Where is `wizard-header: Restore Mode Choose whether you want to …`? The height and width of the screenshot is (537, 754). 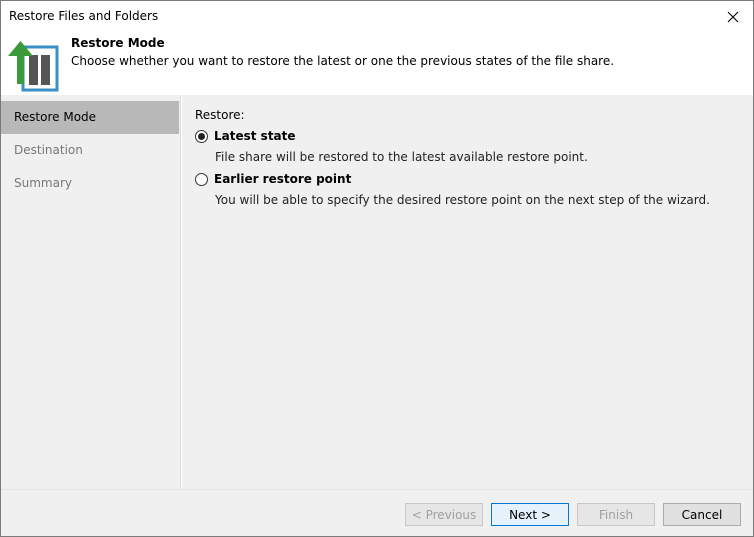
wizard-header: Restore Mode Choose whether you want to … is located at coordinates (377, 63).